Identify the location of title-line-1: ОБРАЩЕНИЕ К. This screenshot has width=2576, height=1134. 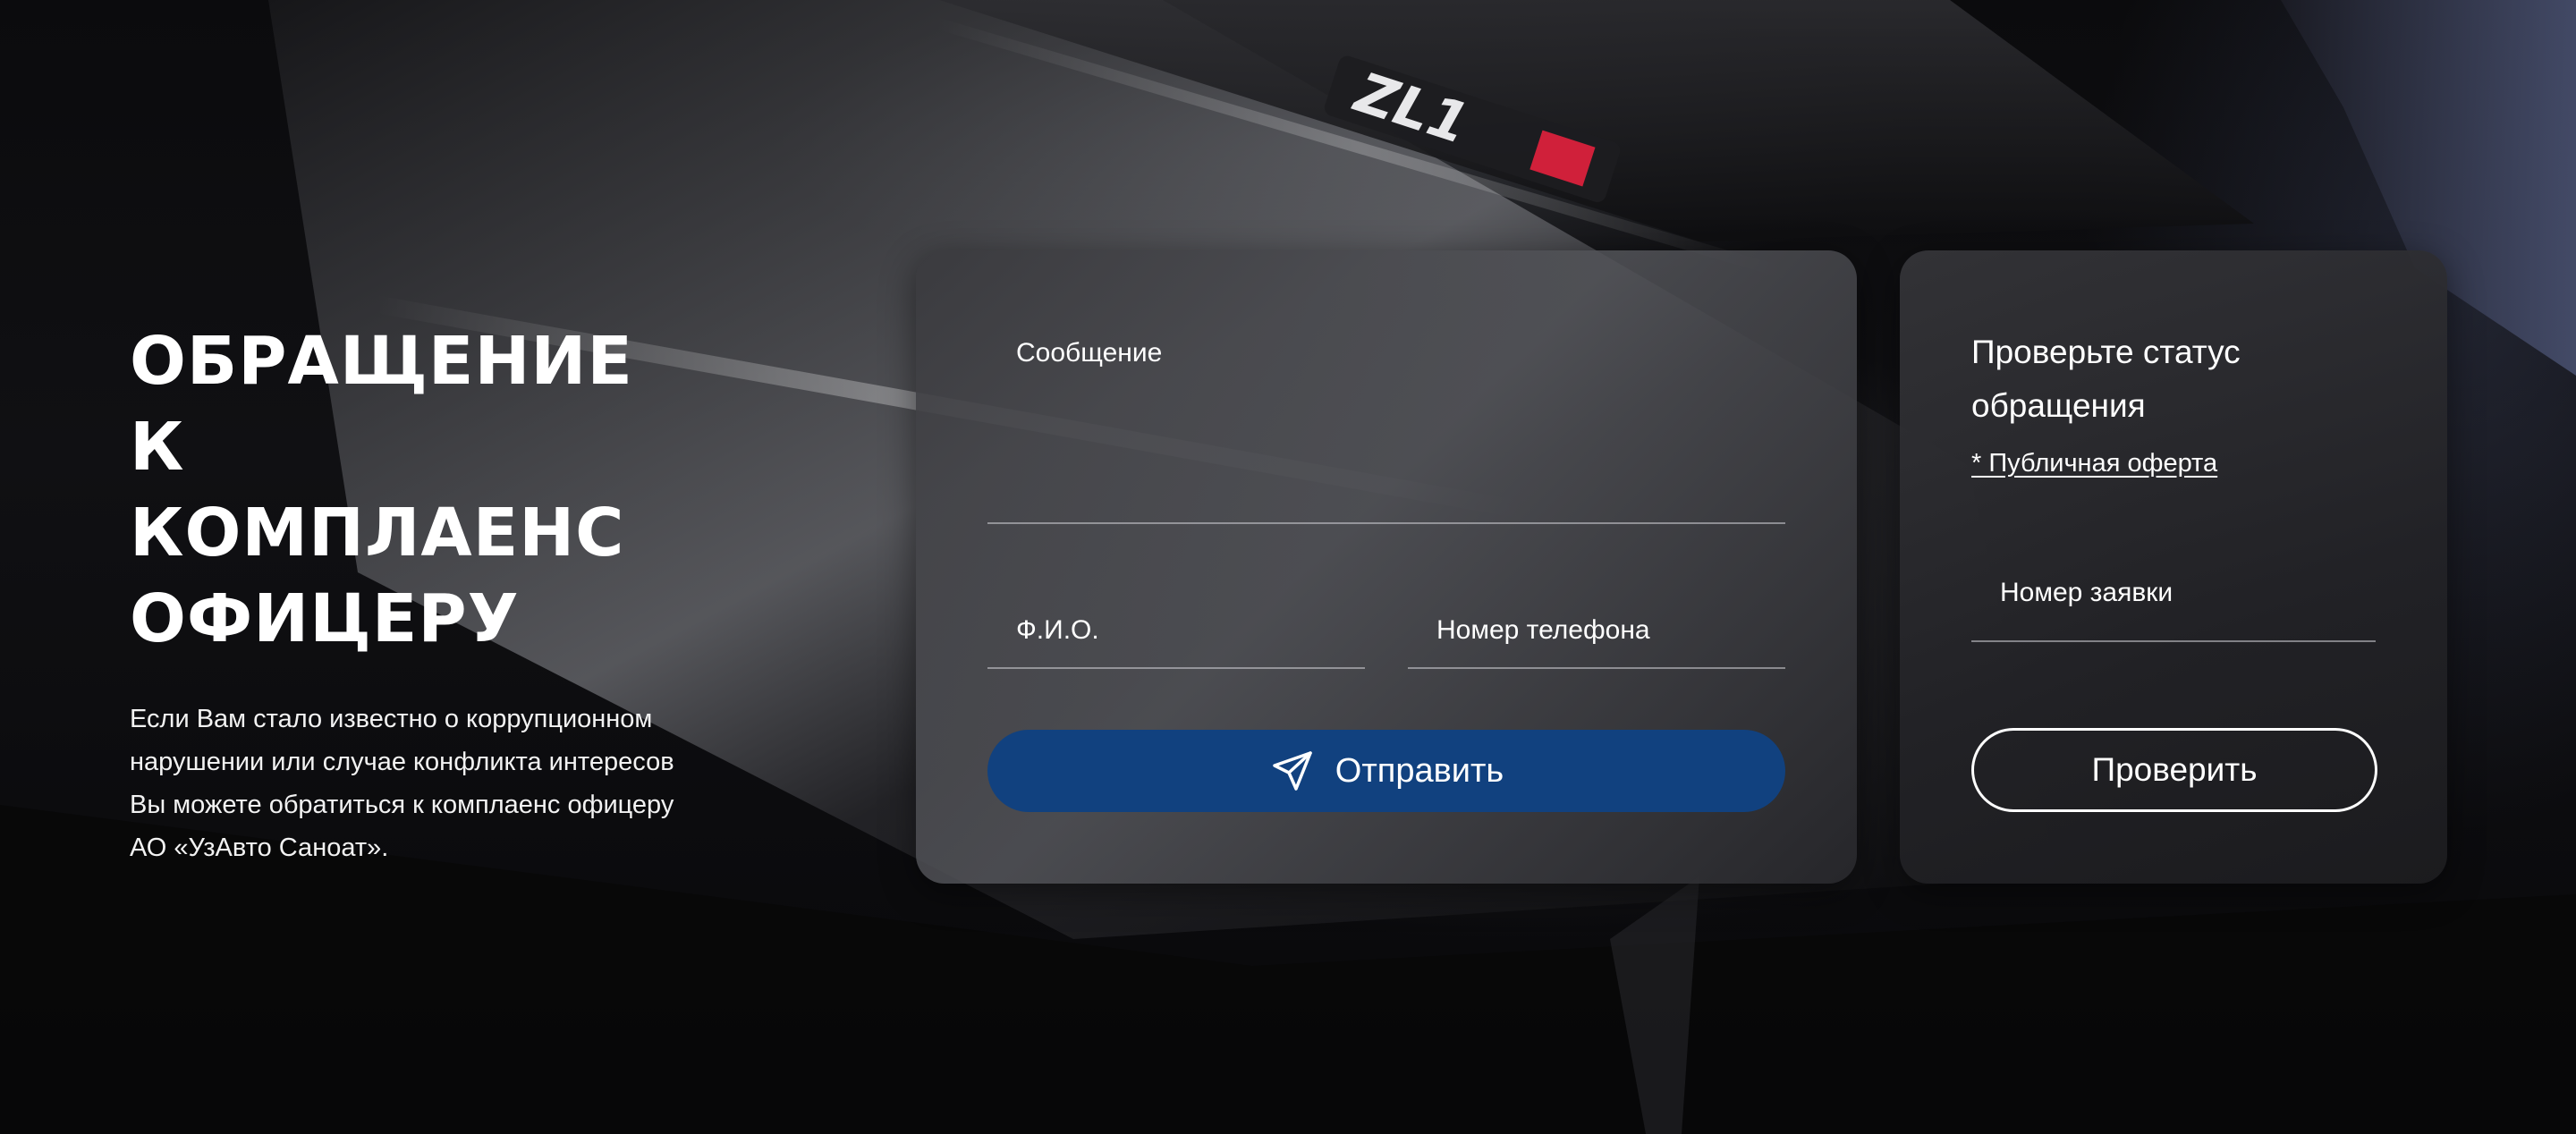
(381, 404).